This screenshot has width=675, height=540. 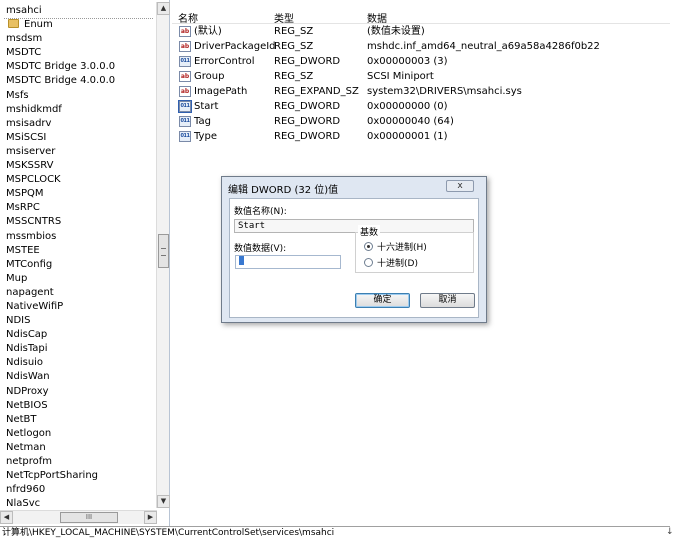 I want to click on value-row: 011 Tag REG_DWORD 0x00000040 (64), so click(x=421, y=121).